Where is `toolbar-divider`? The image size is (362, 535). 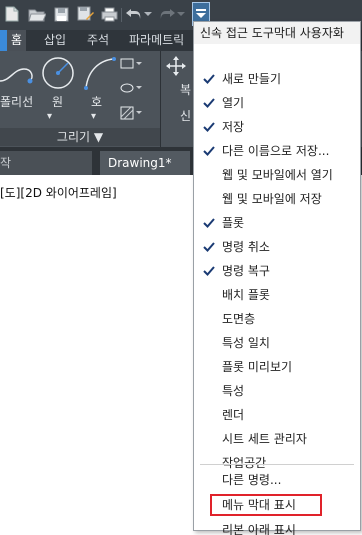
toolbar-divider is located at coordinates (121, 15).